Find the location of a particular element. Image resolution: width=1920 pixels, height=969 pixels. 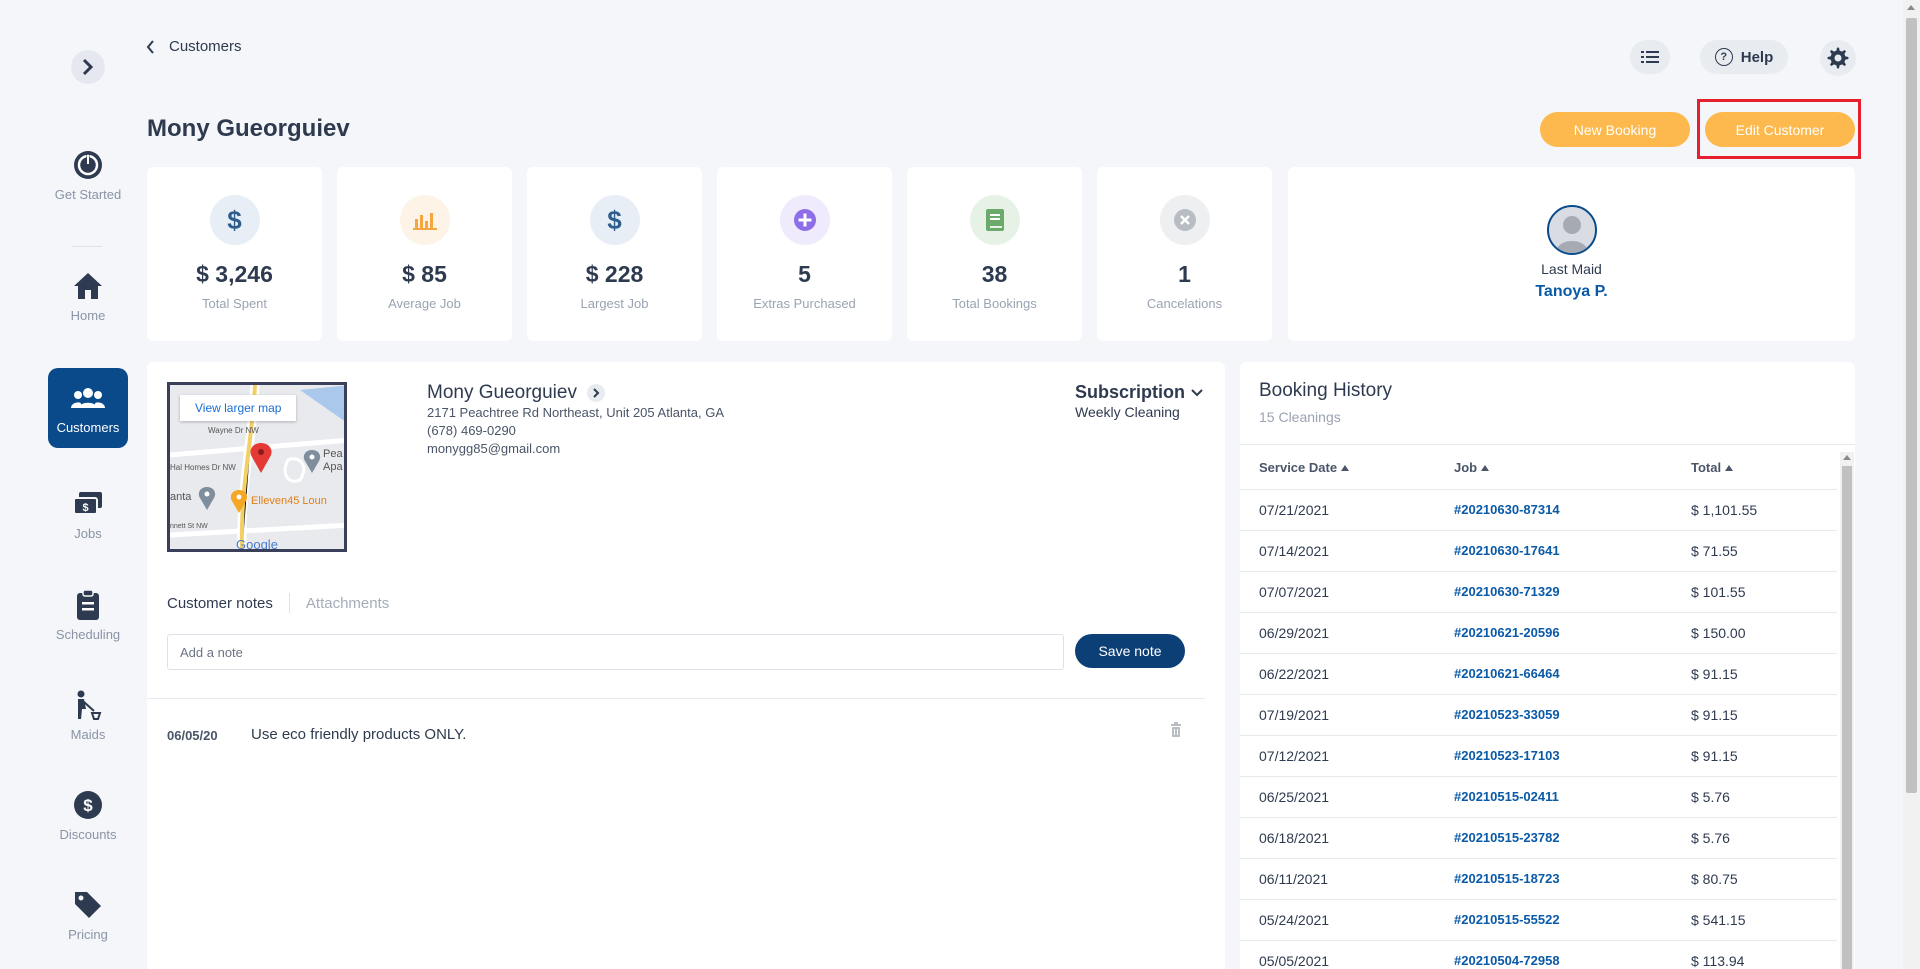

job-link: #20210523-33059 is located at coordinates (1507, 714).